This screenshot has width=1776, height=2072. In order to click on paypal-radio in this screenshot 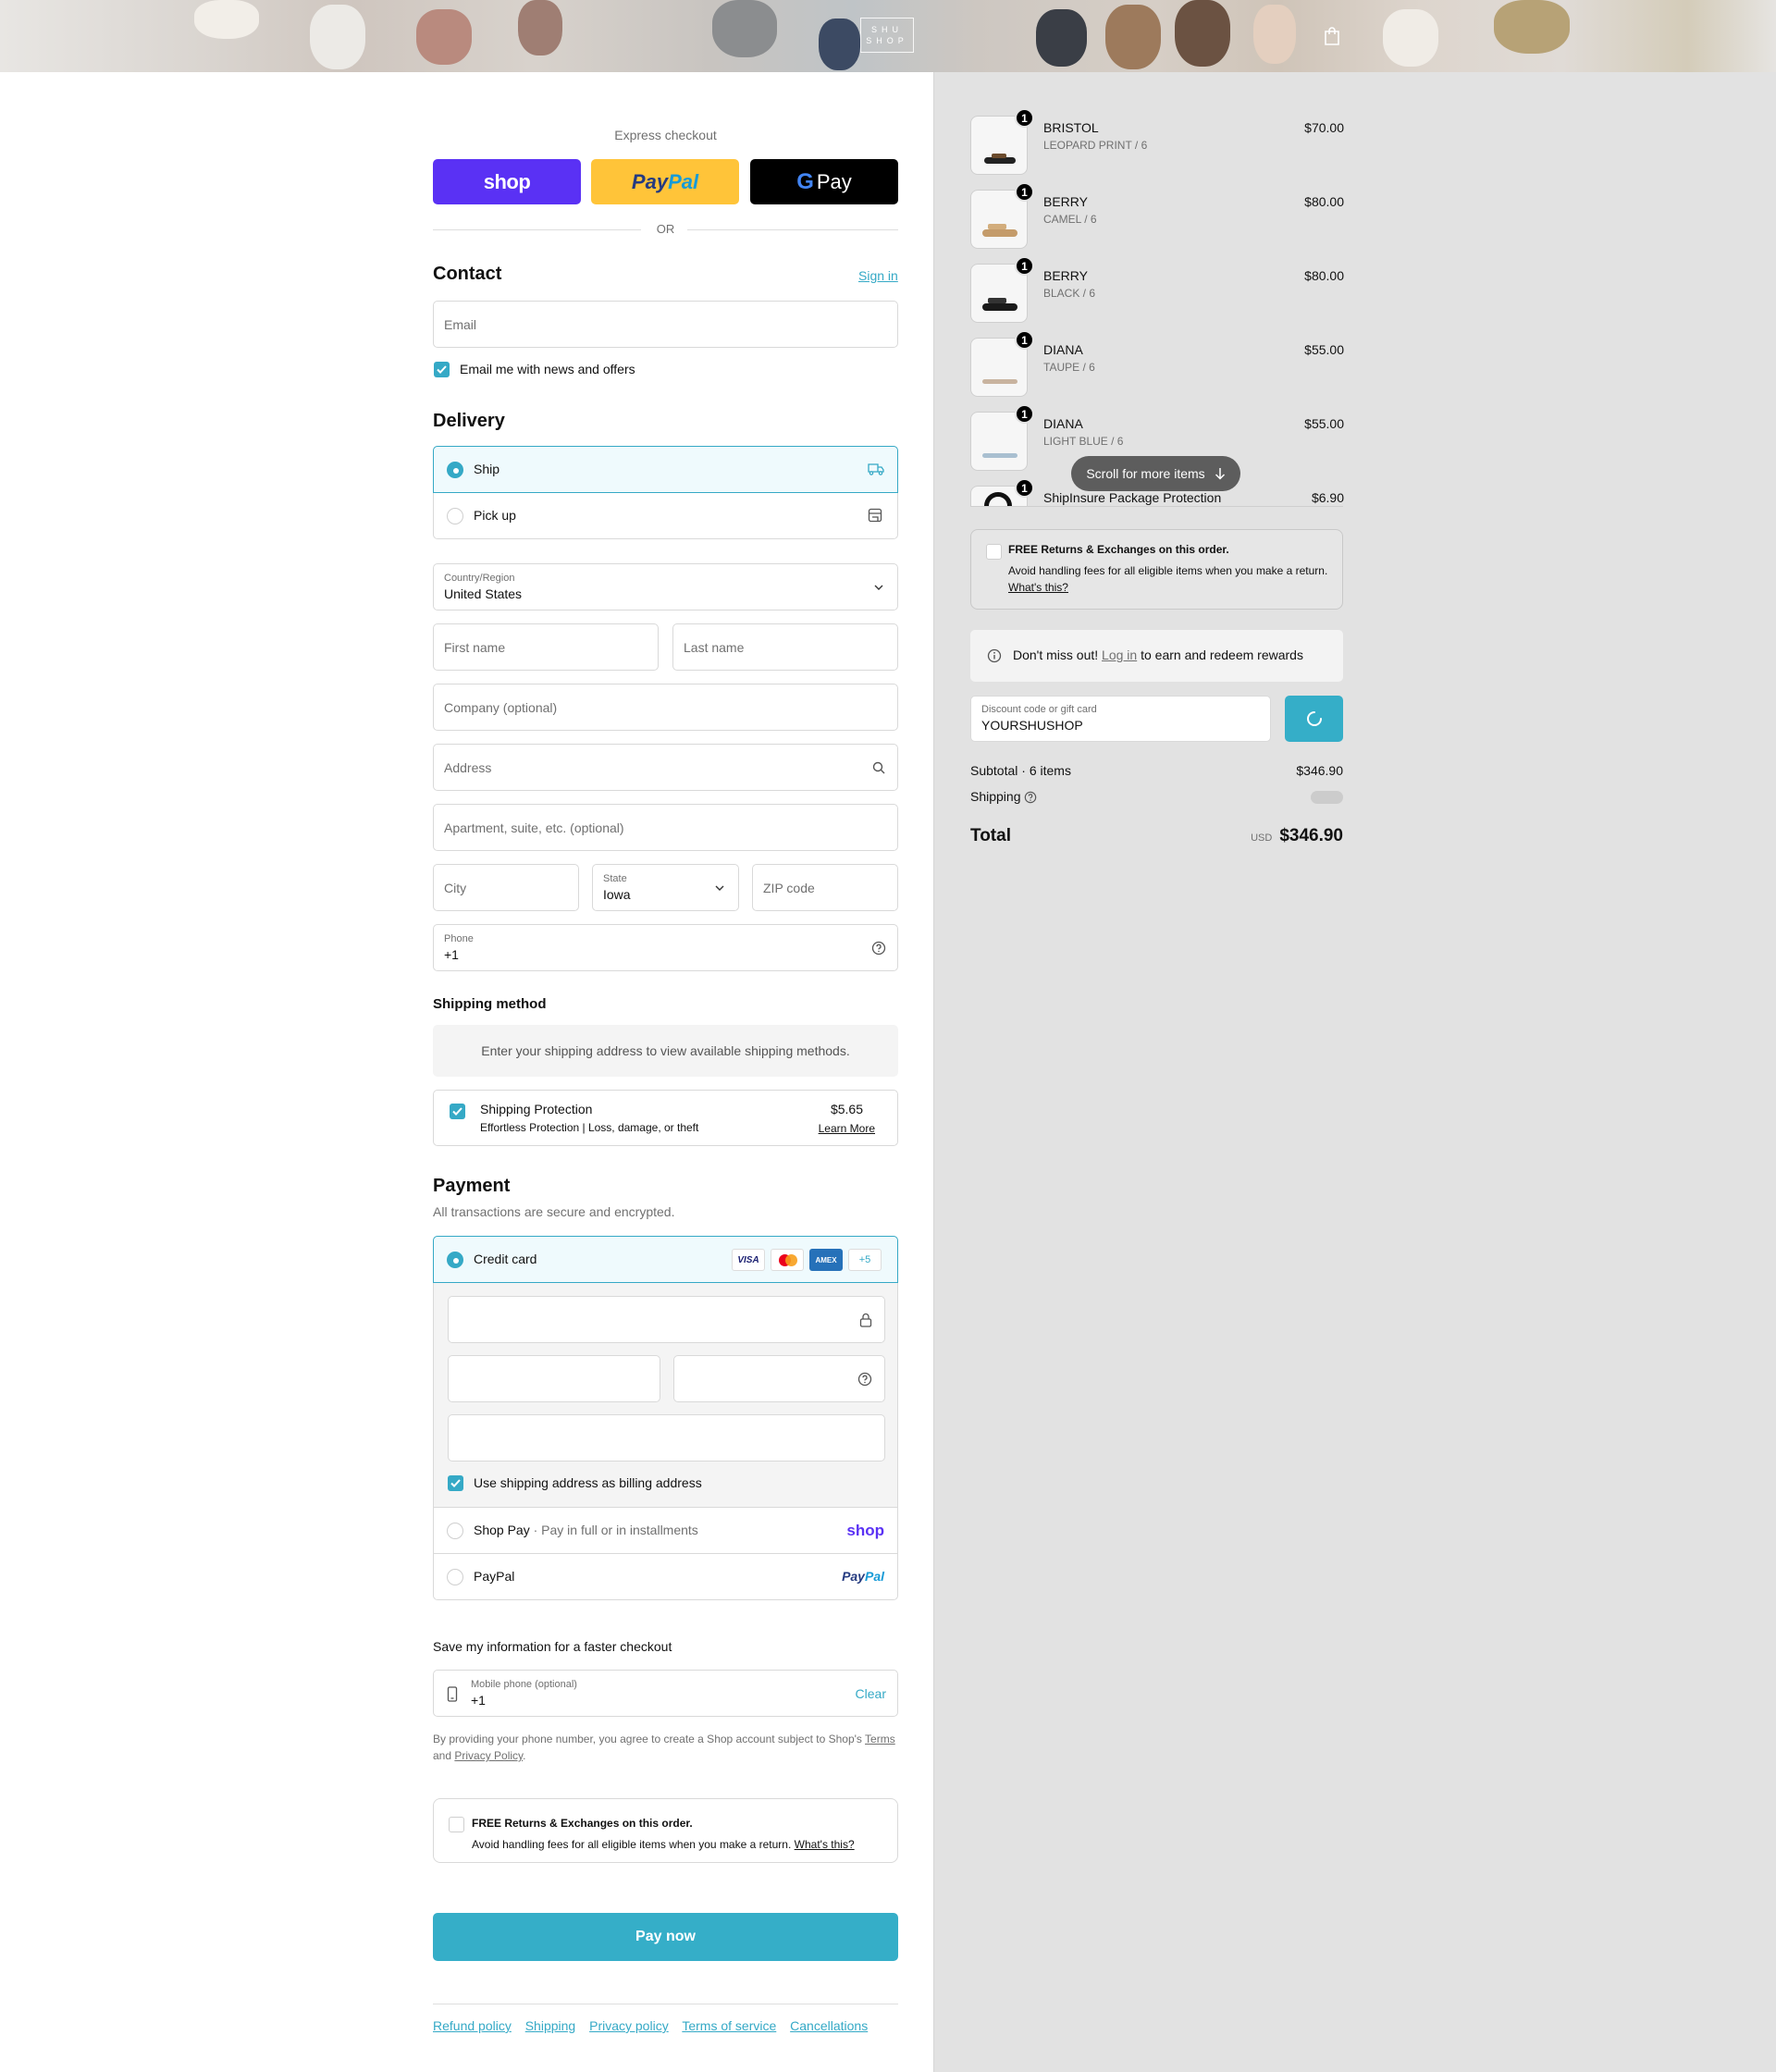, I will do `click(455, 1577)`.